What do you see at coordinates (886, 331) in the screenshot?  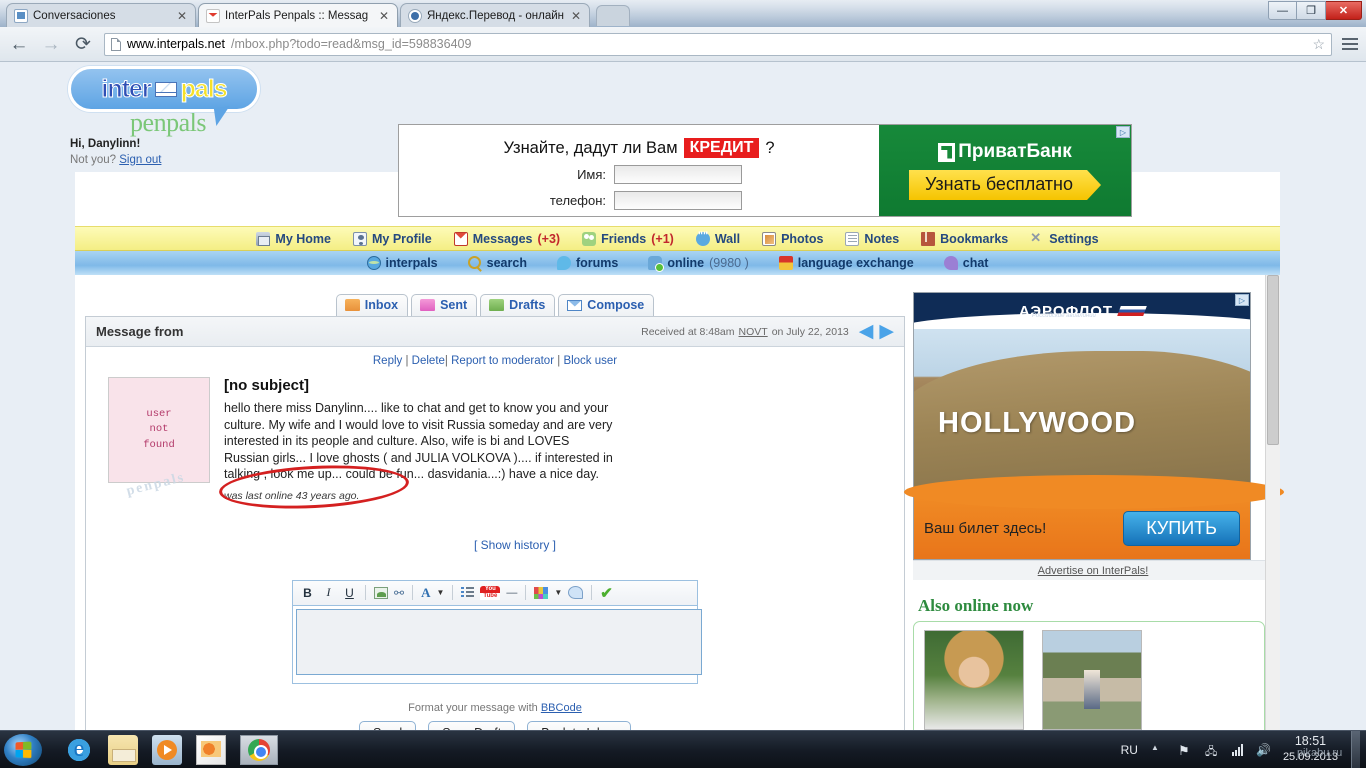 I see `next-message-icon: ▶` at bounding box center [886, 331].